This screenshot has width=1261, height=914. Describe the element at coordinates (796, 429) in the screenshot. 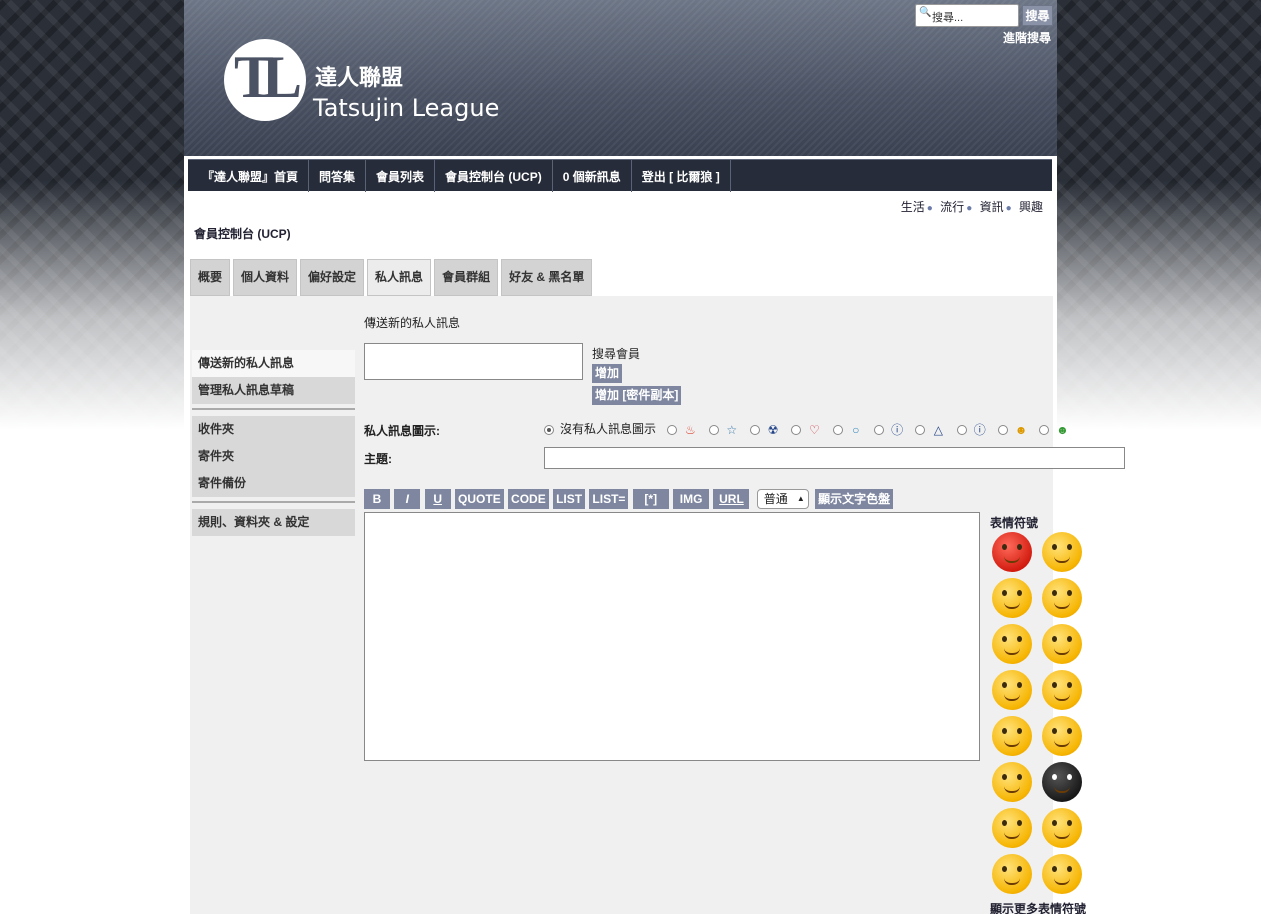

I see `radio-heart` at that location.